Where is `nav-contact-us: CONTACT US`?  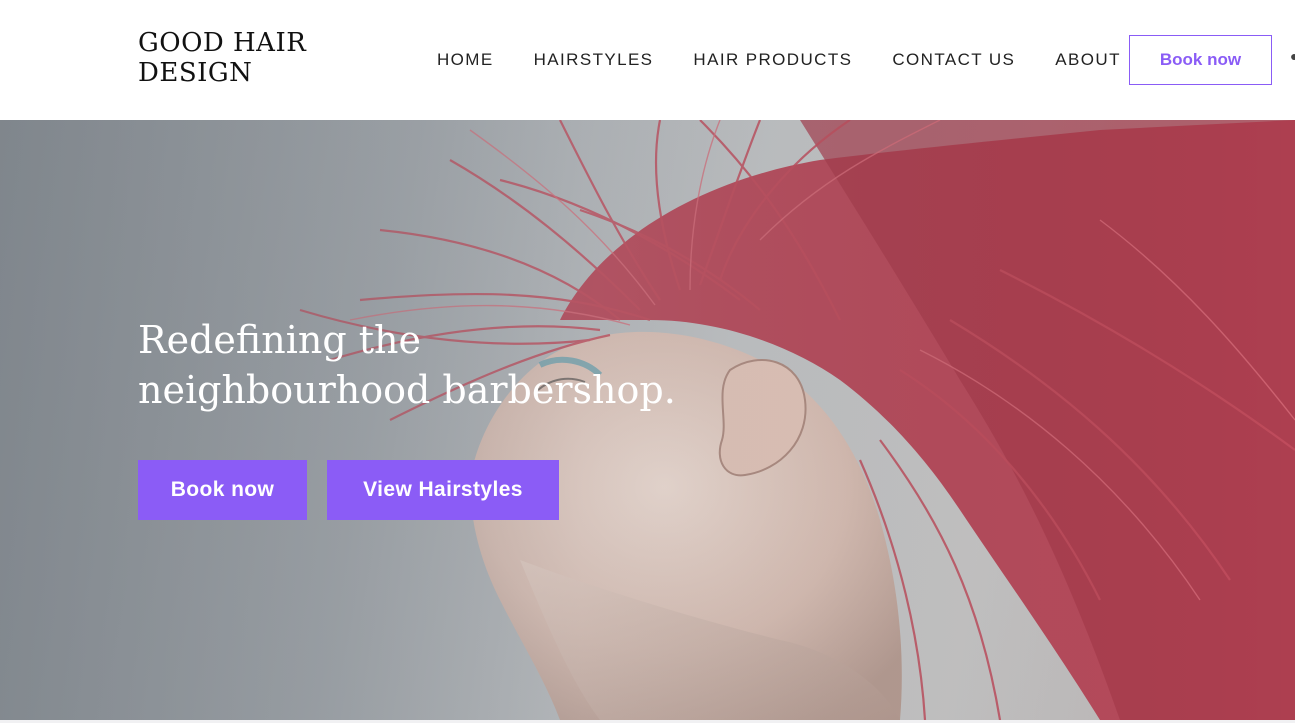
nav-contact-us: CONTACT US is located at coordinates (953, 60).